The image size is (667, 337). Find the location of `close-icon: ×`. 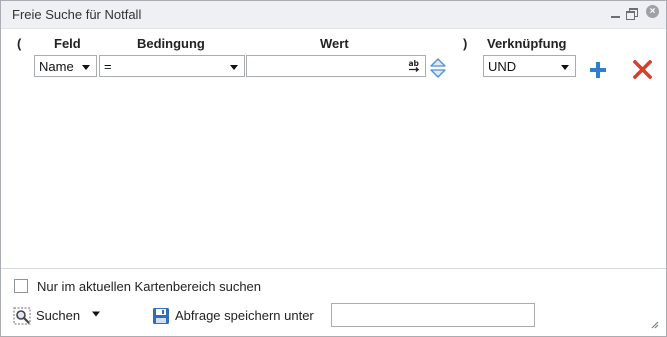

close-icon: × is located at coordinates (652, 11).